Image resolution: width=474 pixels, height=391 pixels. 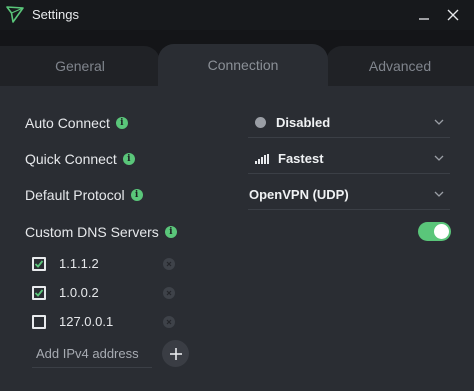 I want to click on custom-dns-toggle, so click(x=434, y=231).